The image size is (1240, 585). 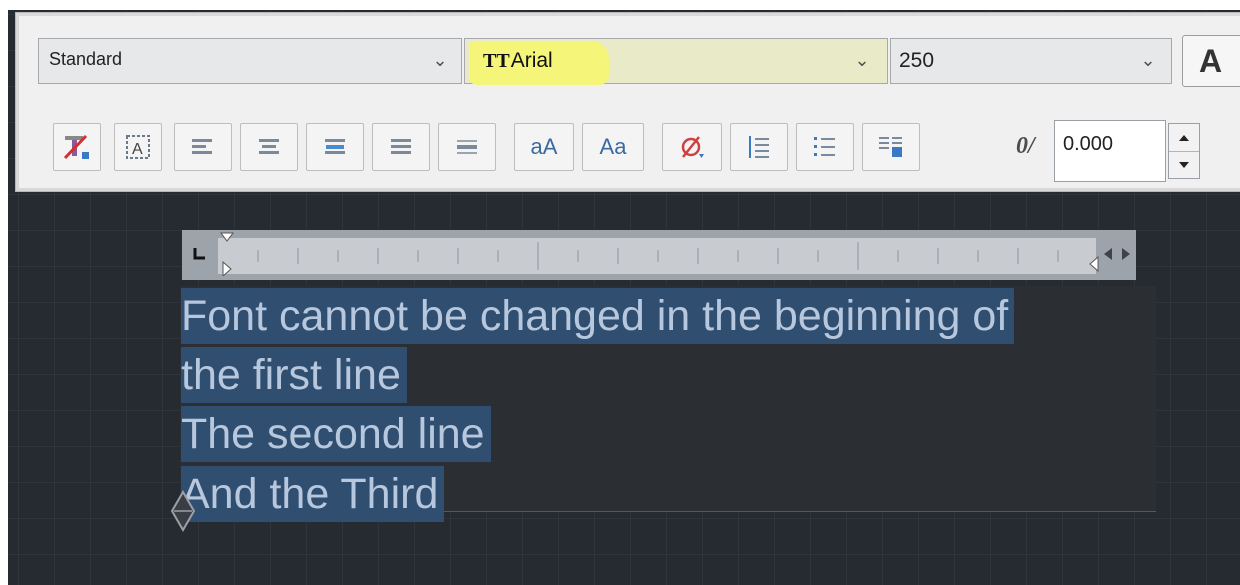 I want to click on numbering-button, so click(x=825, y=147).